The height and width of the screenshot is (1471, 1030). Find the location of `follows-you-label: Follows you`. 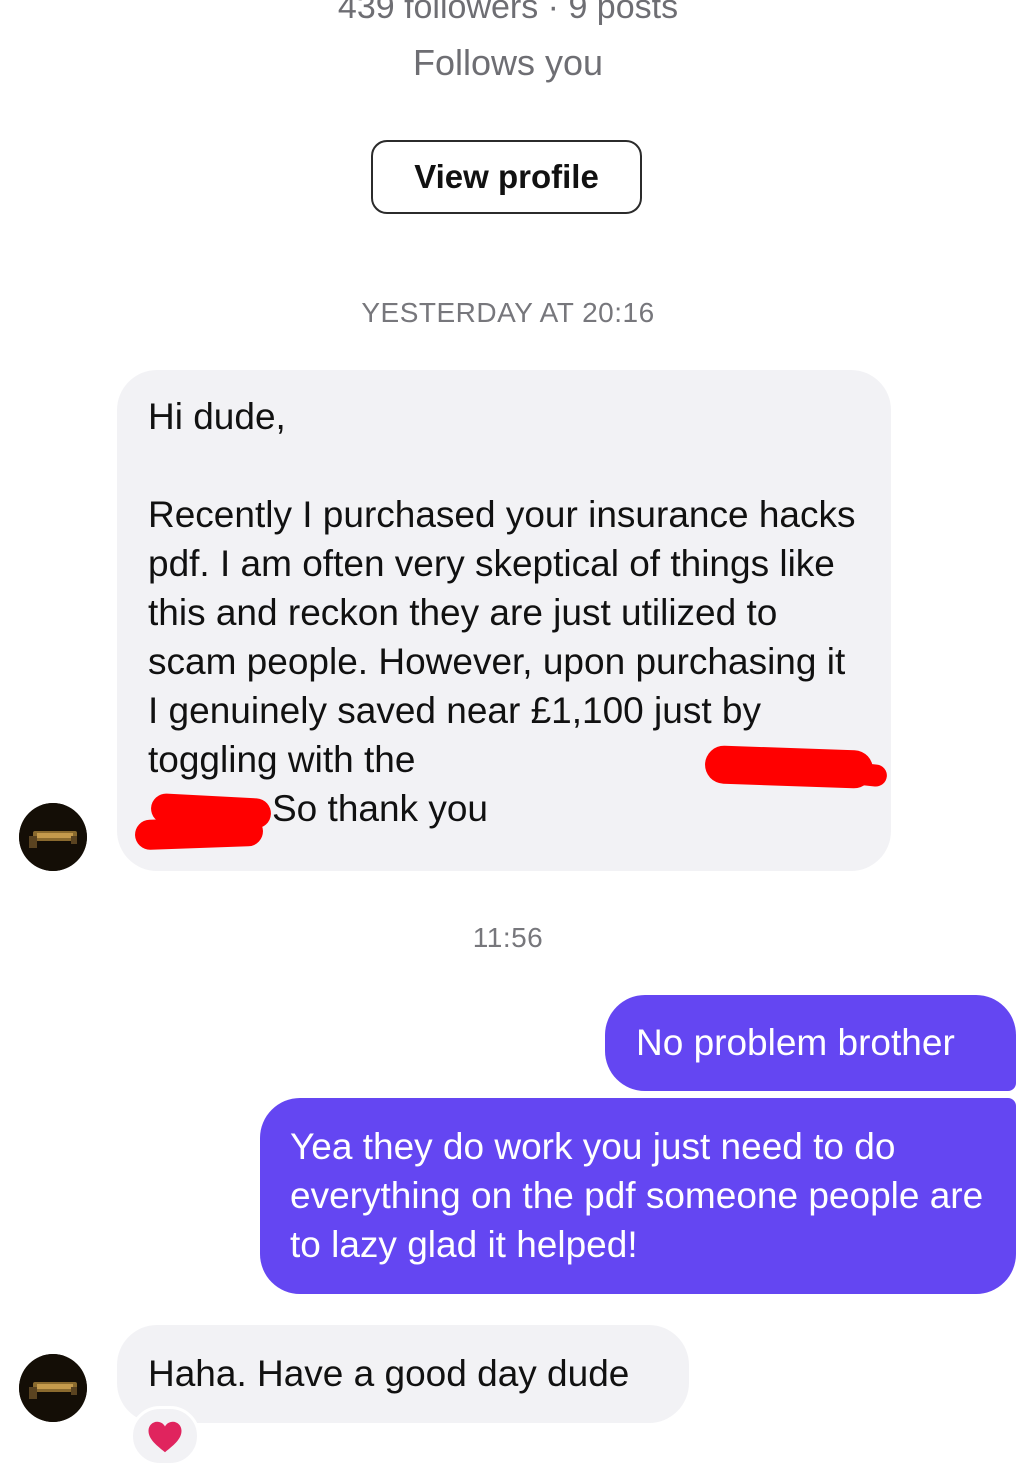

follows-you-label: Follows you is located at coordinates (508, 62).